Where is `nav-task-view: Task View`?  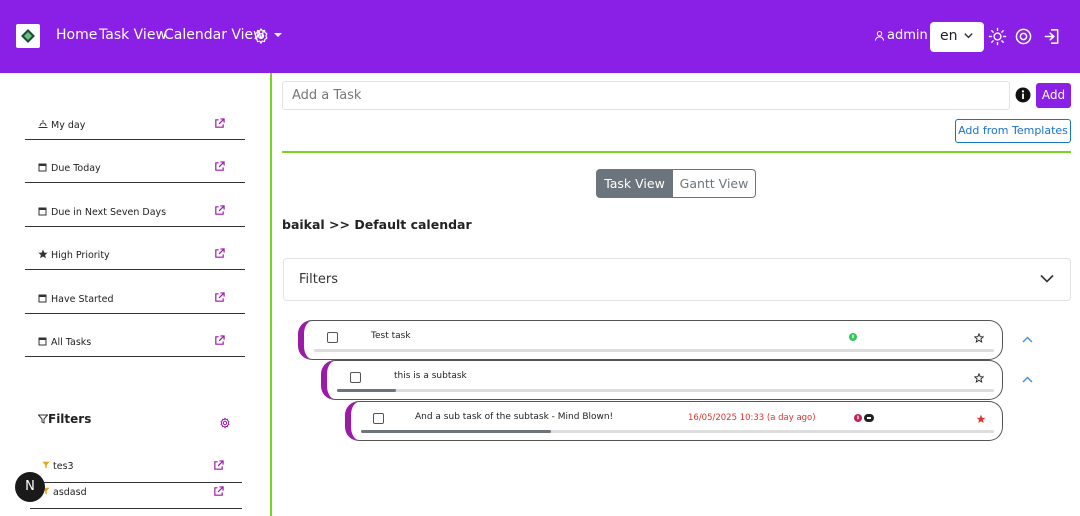 nav-task-view: Task View is located at coordinates (133, 35).